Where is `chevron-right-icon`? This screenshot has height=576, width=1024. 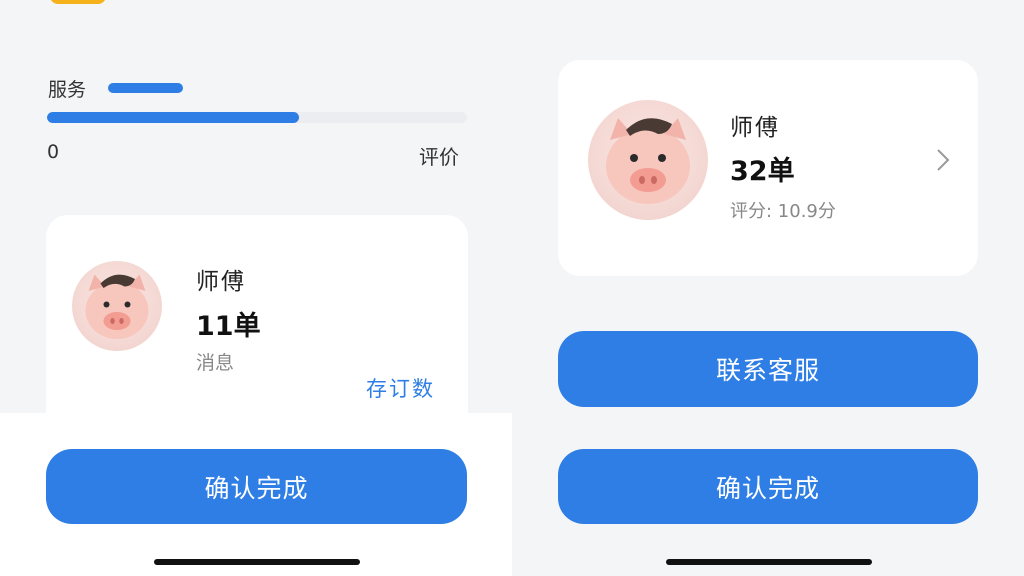 chevron-right-icon is located at coordinates (943, 160).